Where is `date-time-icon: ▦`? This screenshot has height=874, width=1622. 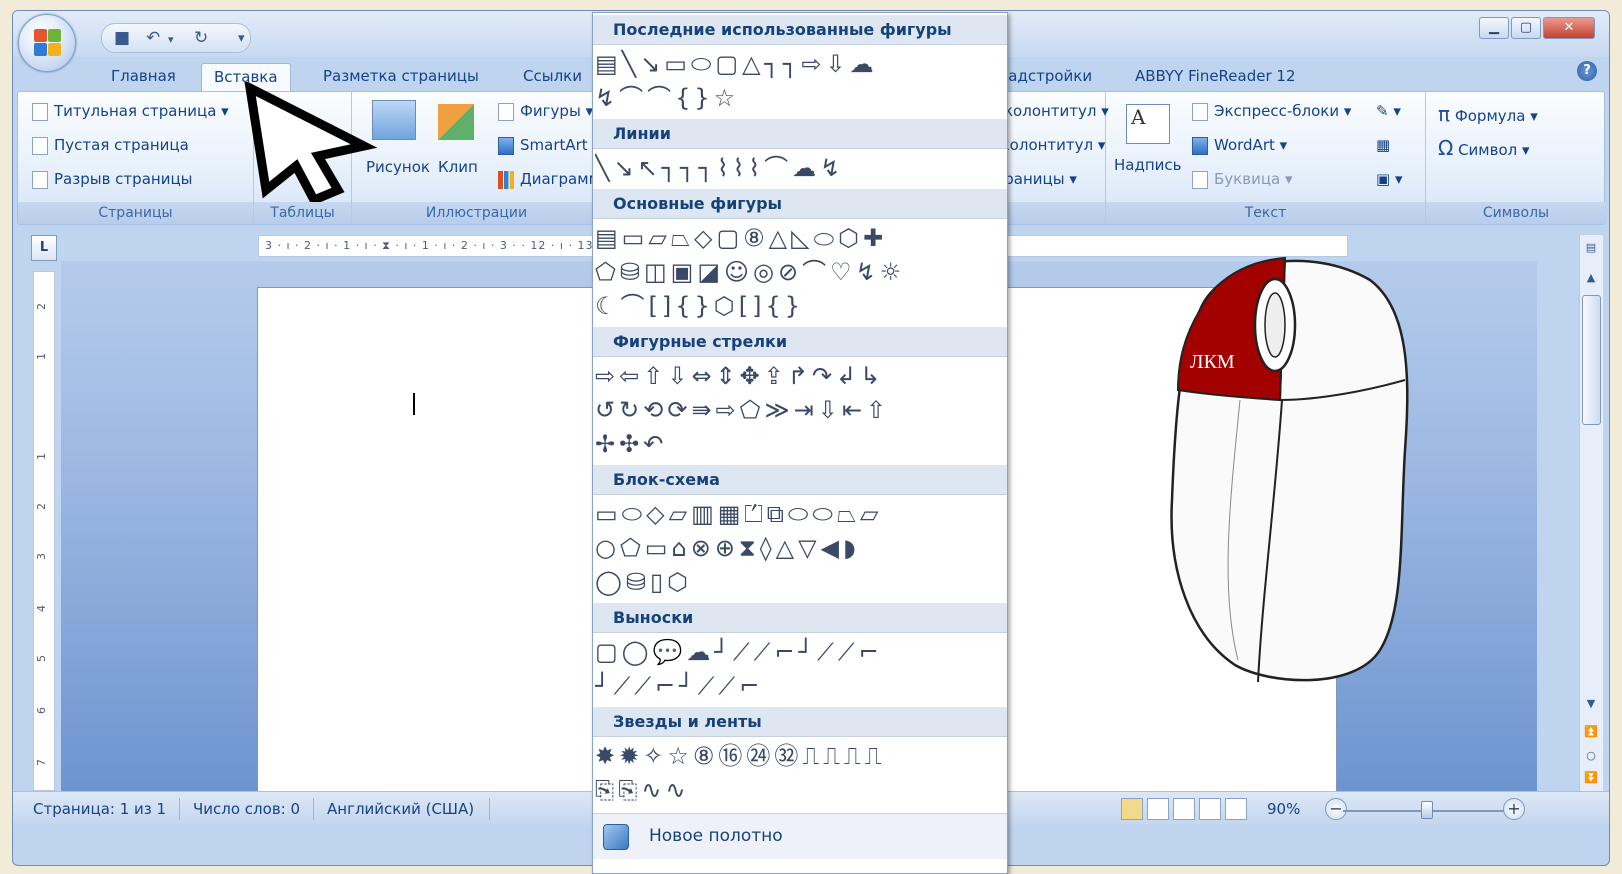
date-time-icon: ▦ is located at coordinates (1383, 145).